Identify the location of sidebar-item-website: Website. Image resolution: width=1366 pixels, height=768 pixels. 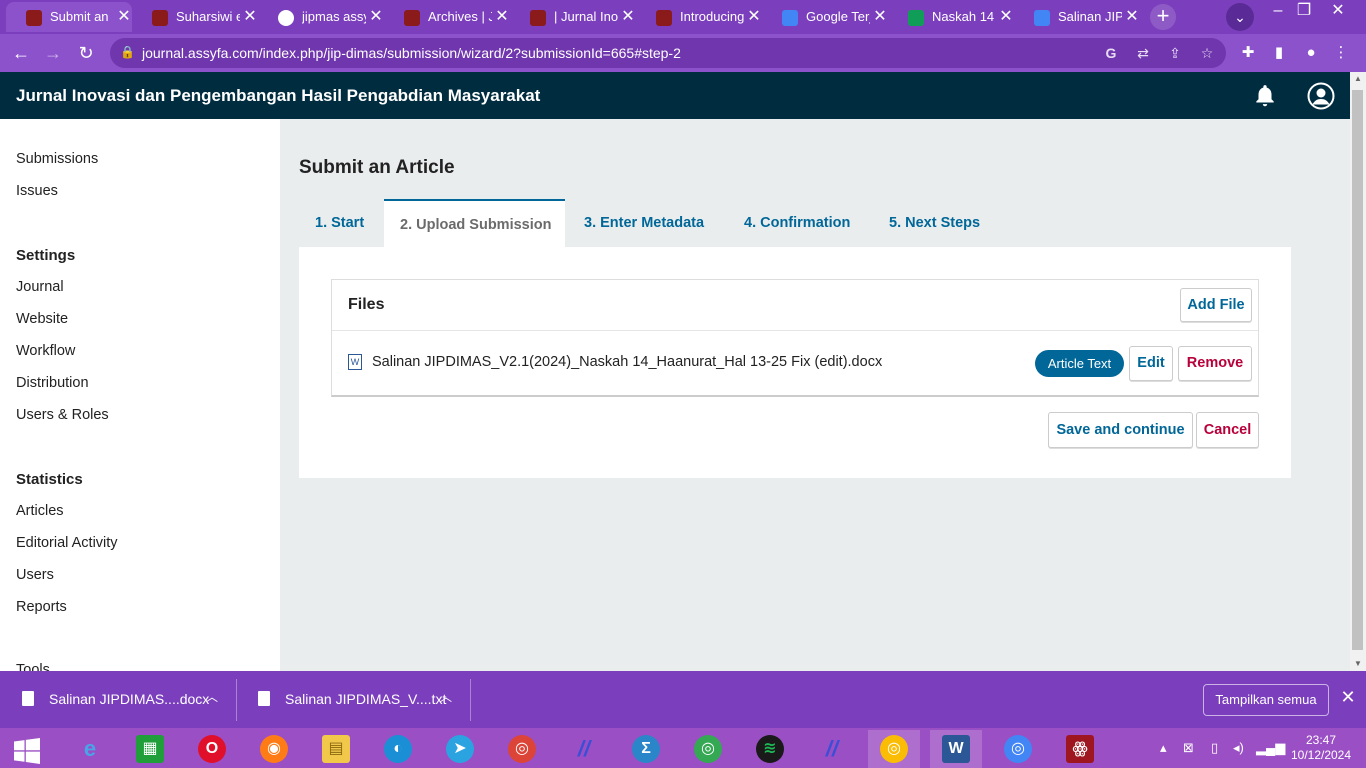
(42, 319).